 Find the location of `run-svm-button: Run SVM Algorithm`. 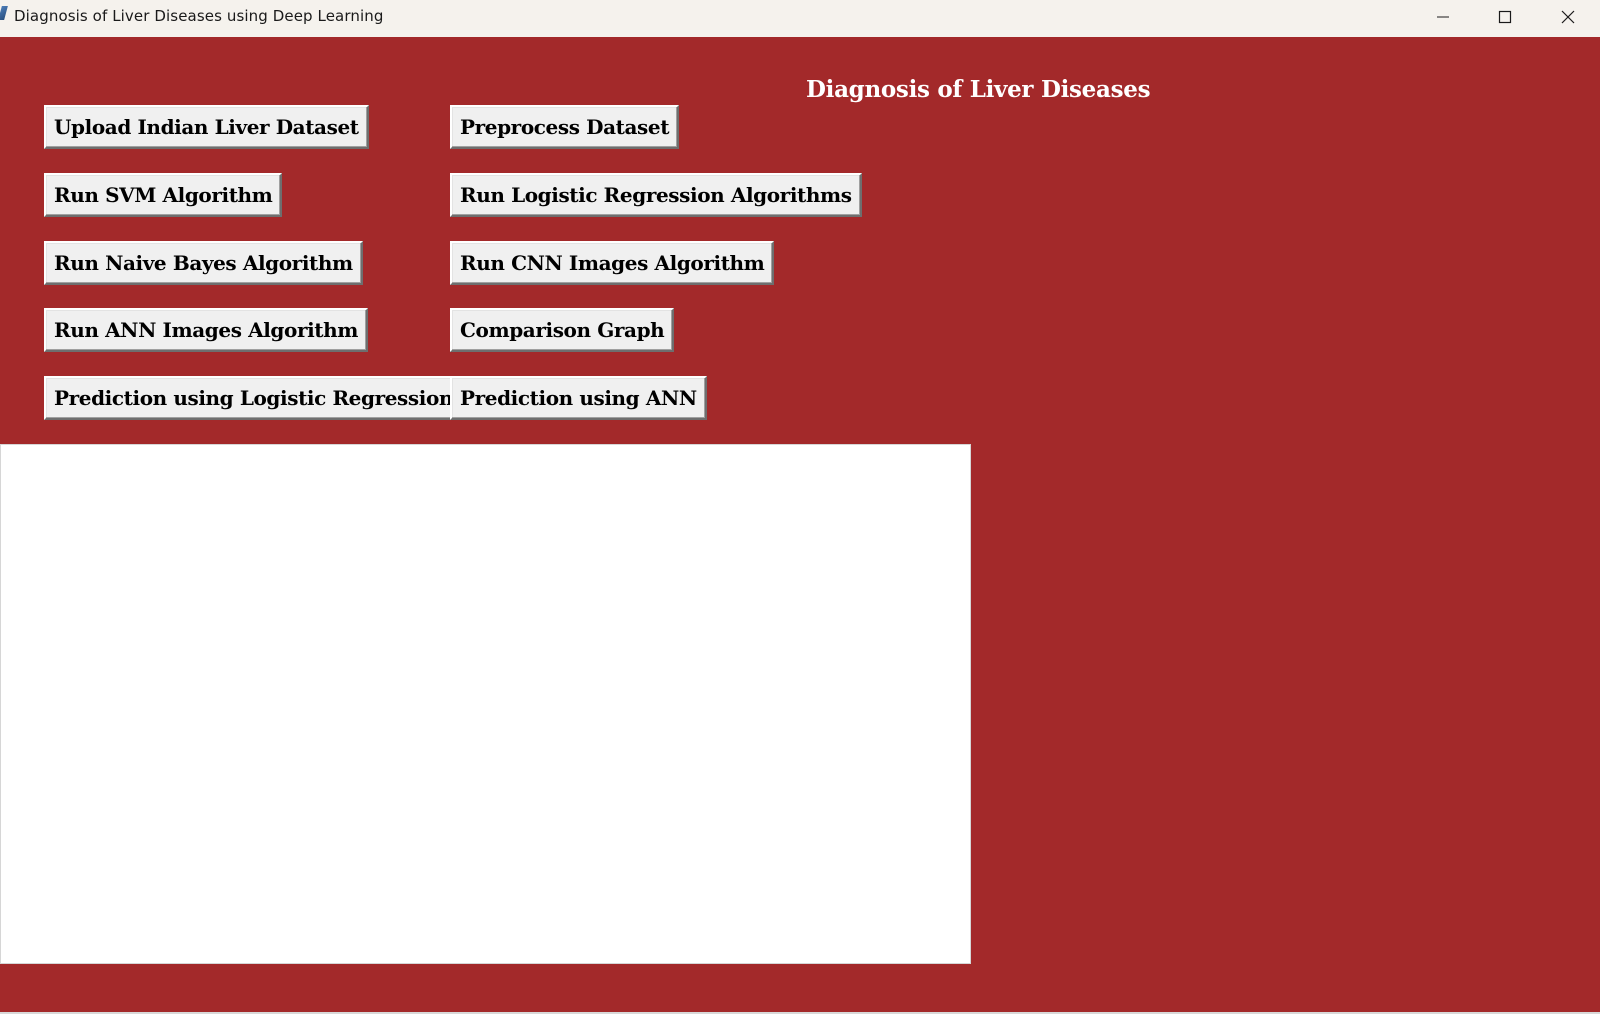

run-svm-button: Run SVM Algorithm is located at coordinates (163, 195).